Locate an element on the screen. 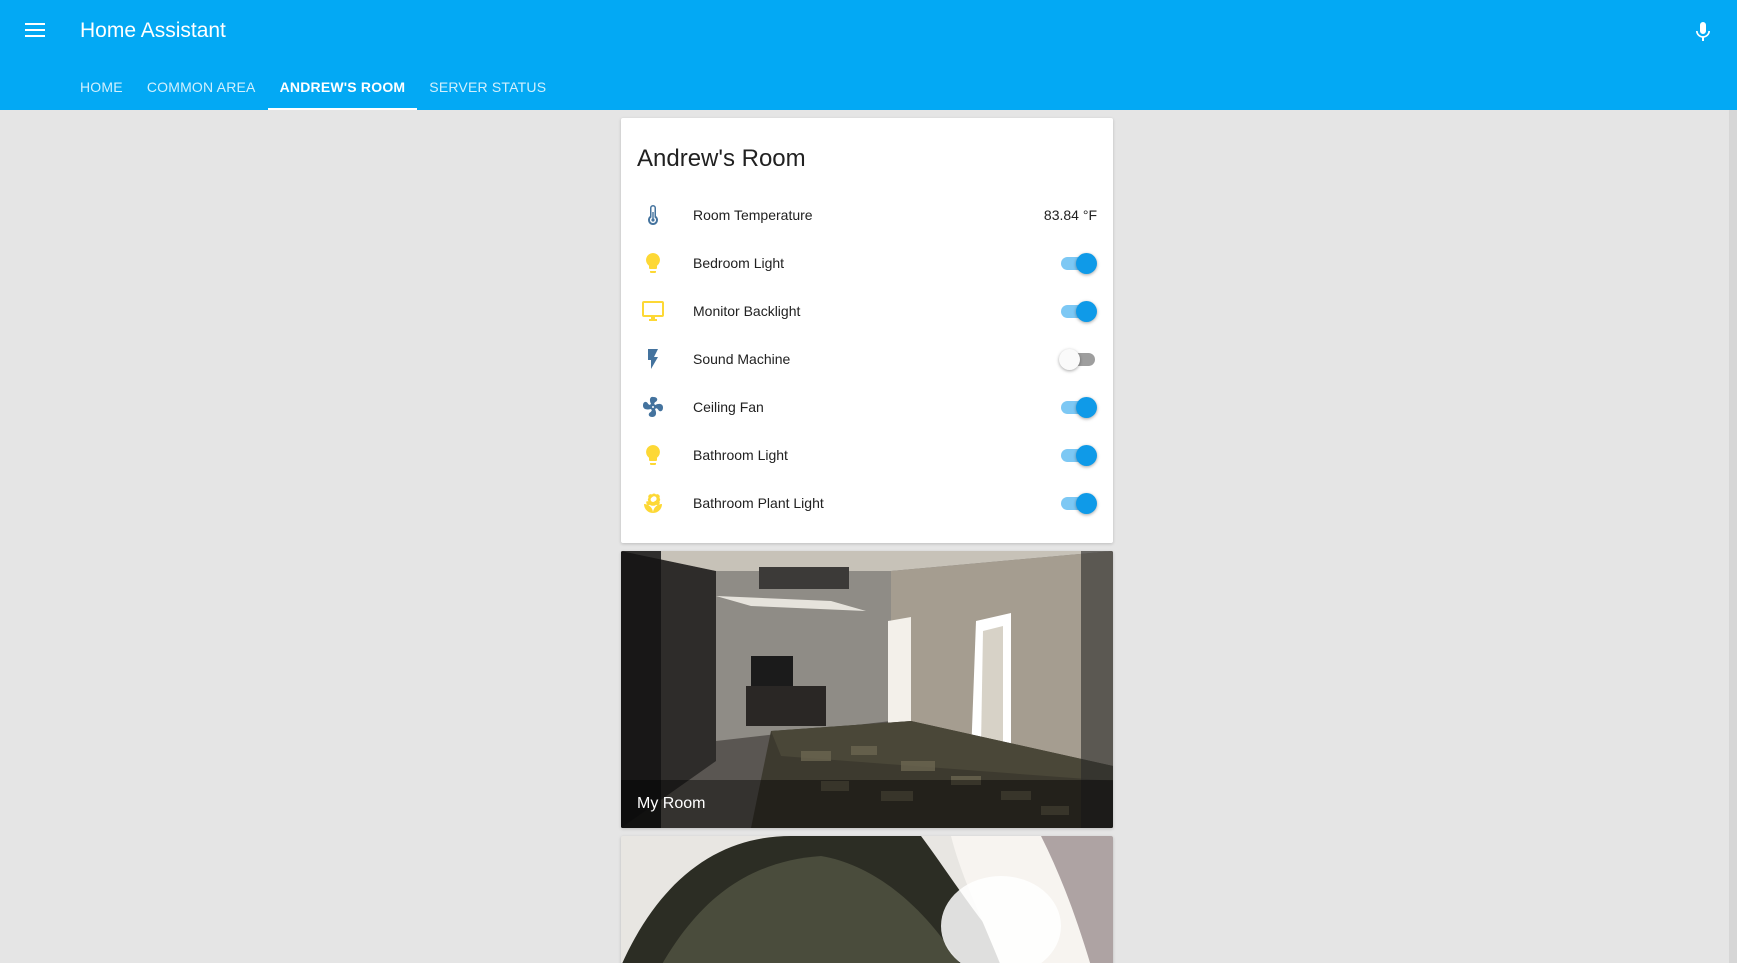 The height and width of the screenshot is (963, 1737). bathroom-light-toggle is located at coordinates (1078, 455).